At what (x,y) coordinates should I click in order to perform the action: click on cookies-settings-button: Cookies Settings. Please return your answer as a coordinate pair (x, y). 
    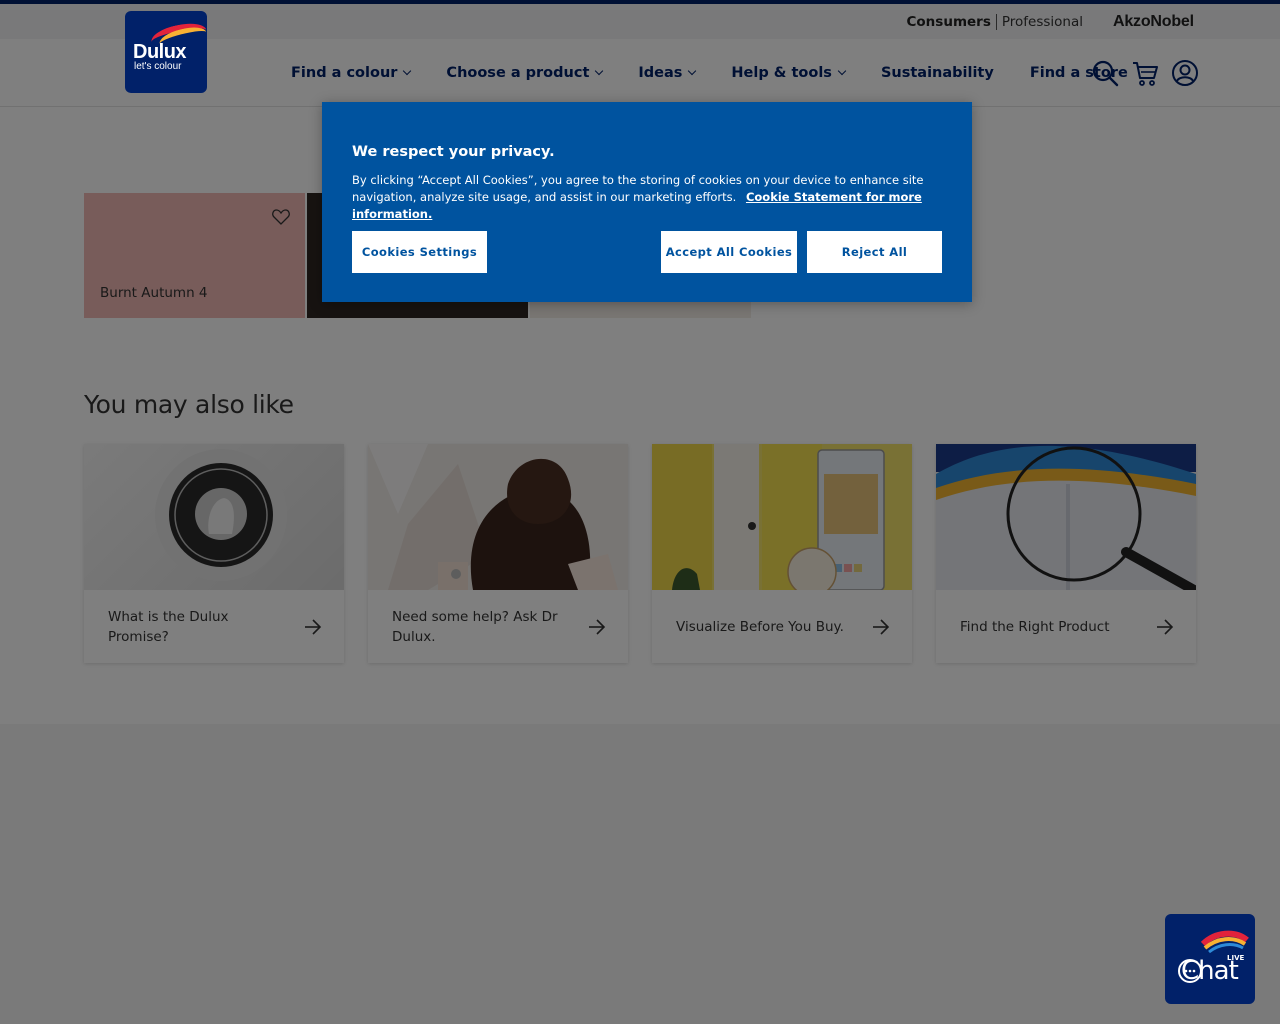
    Looking at the image, I should click on (419, 252).